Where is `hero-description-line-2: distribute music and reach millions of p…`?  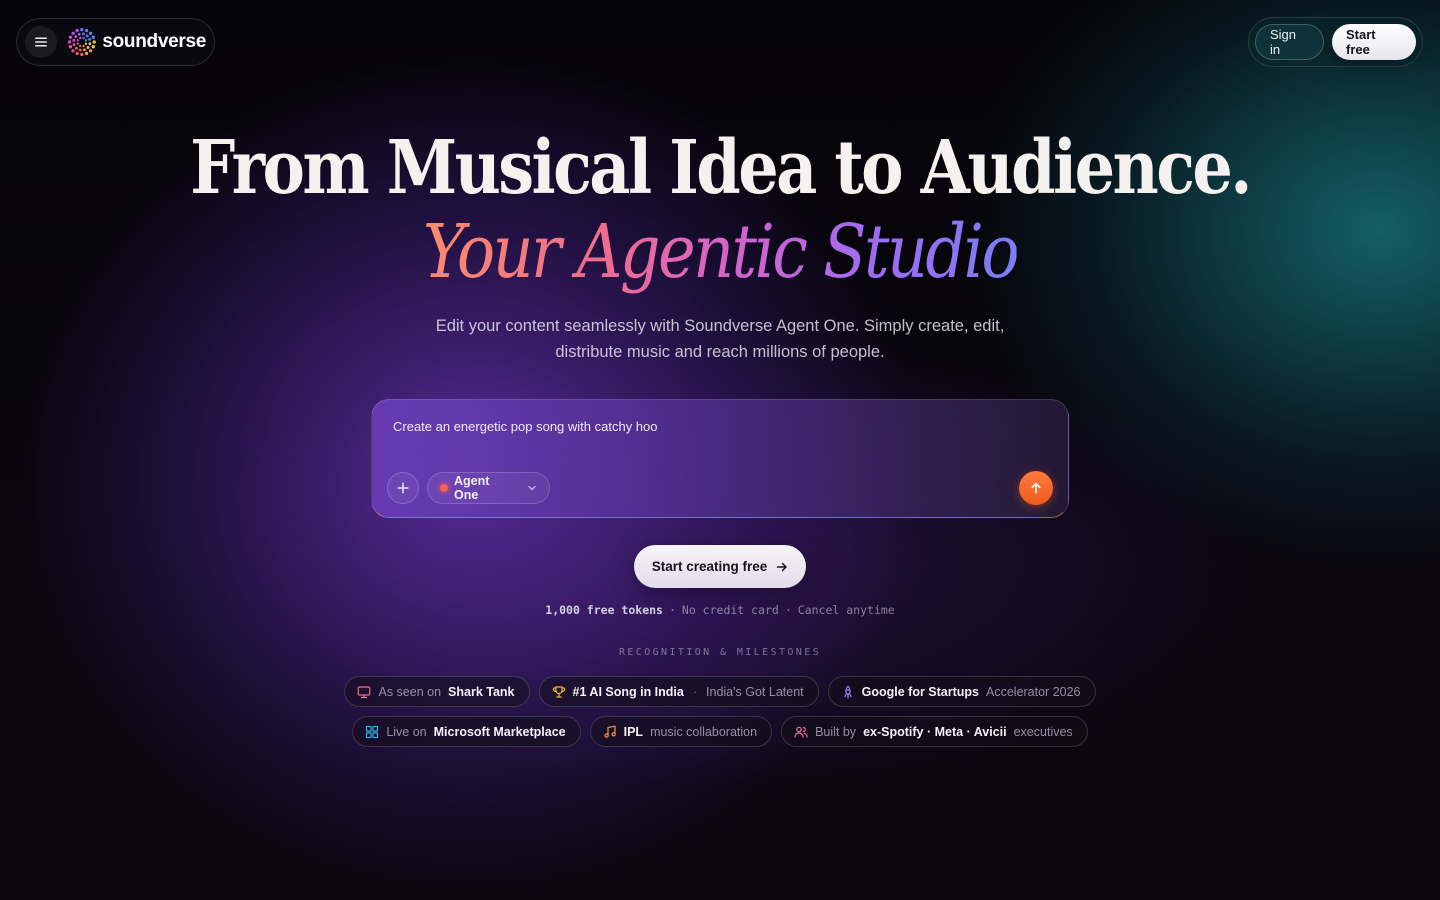
hero-description-line-2: distribute music and reach millions of p… is located at coordinates (720, 352).